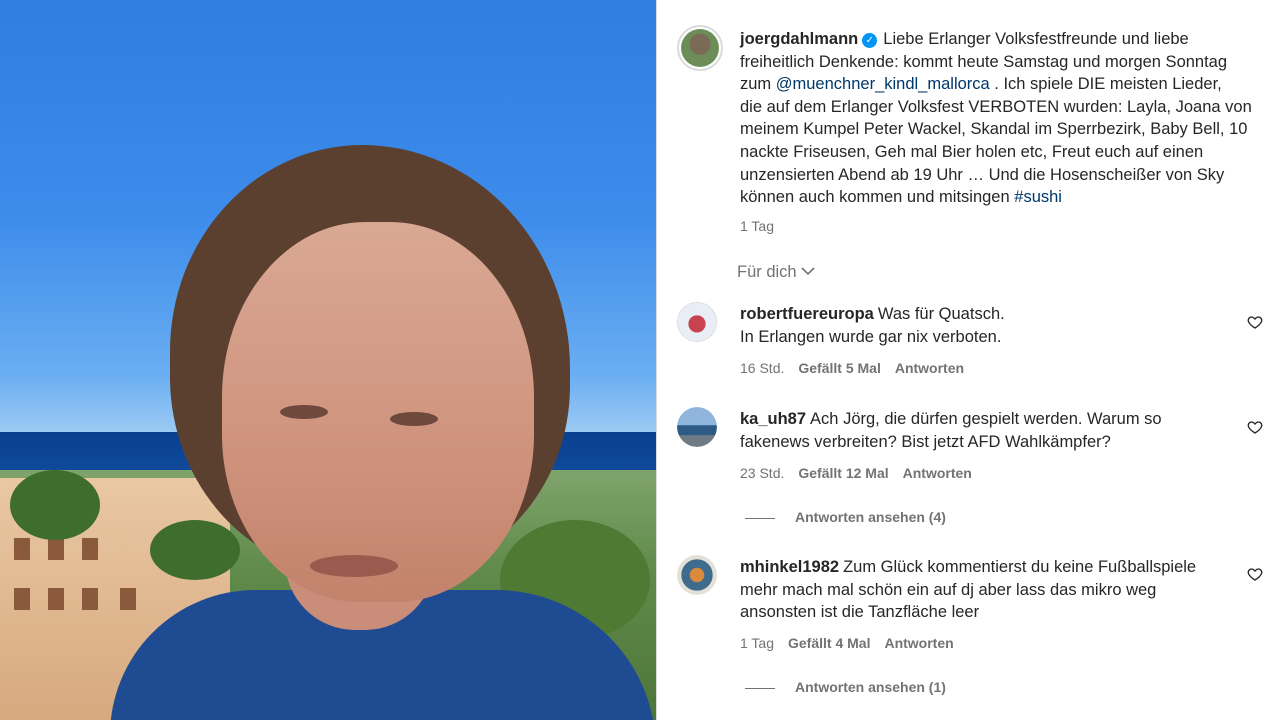  Describe the element at coordinates (762, 473) in the screenshot. I see `comment-time: 23 Std.` at that location.